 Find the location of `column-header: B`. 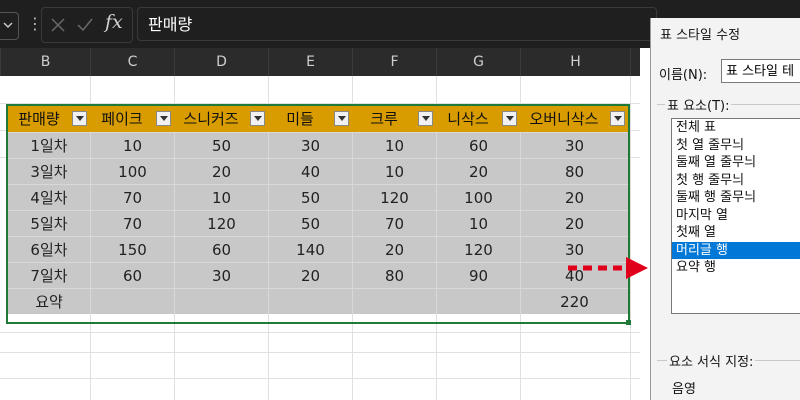

column-header: B is located at coordinates (45, 62).